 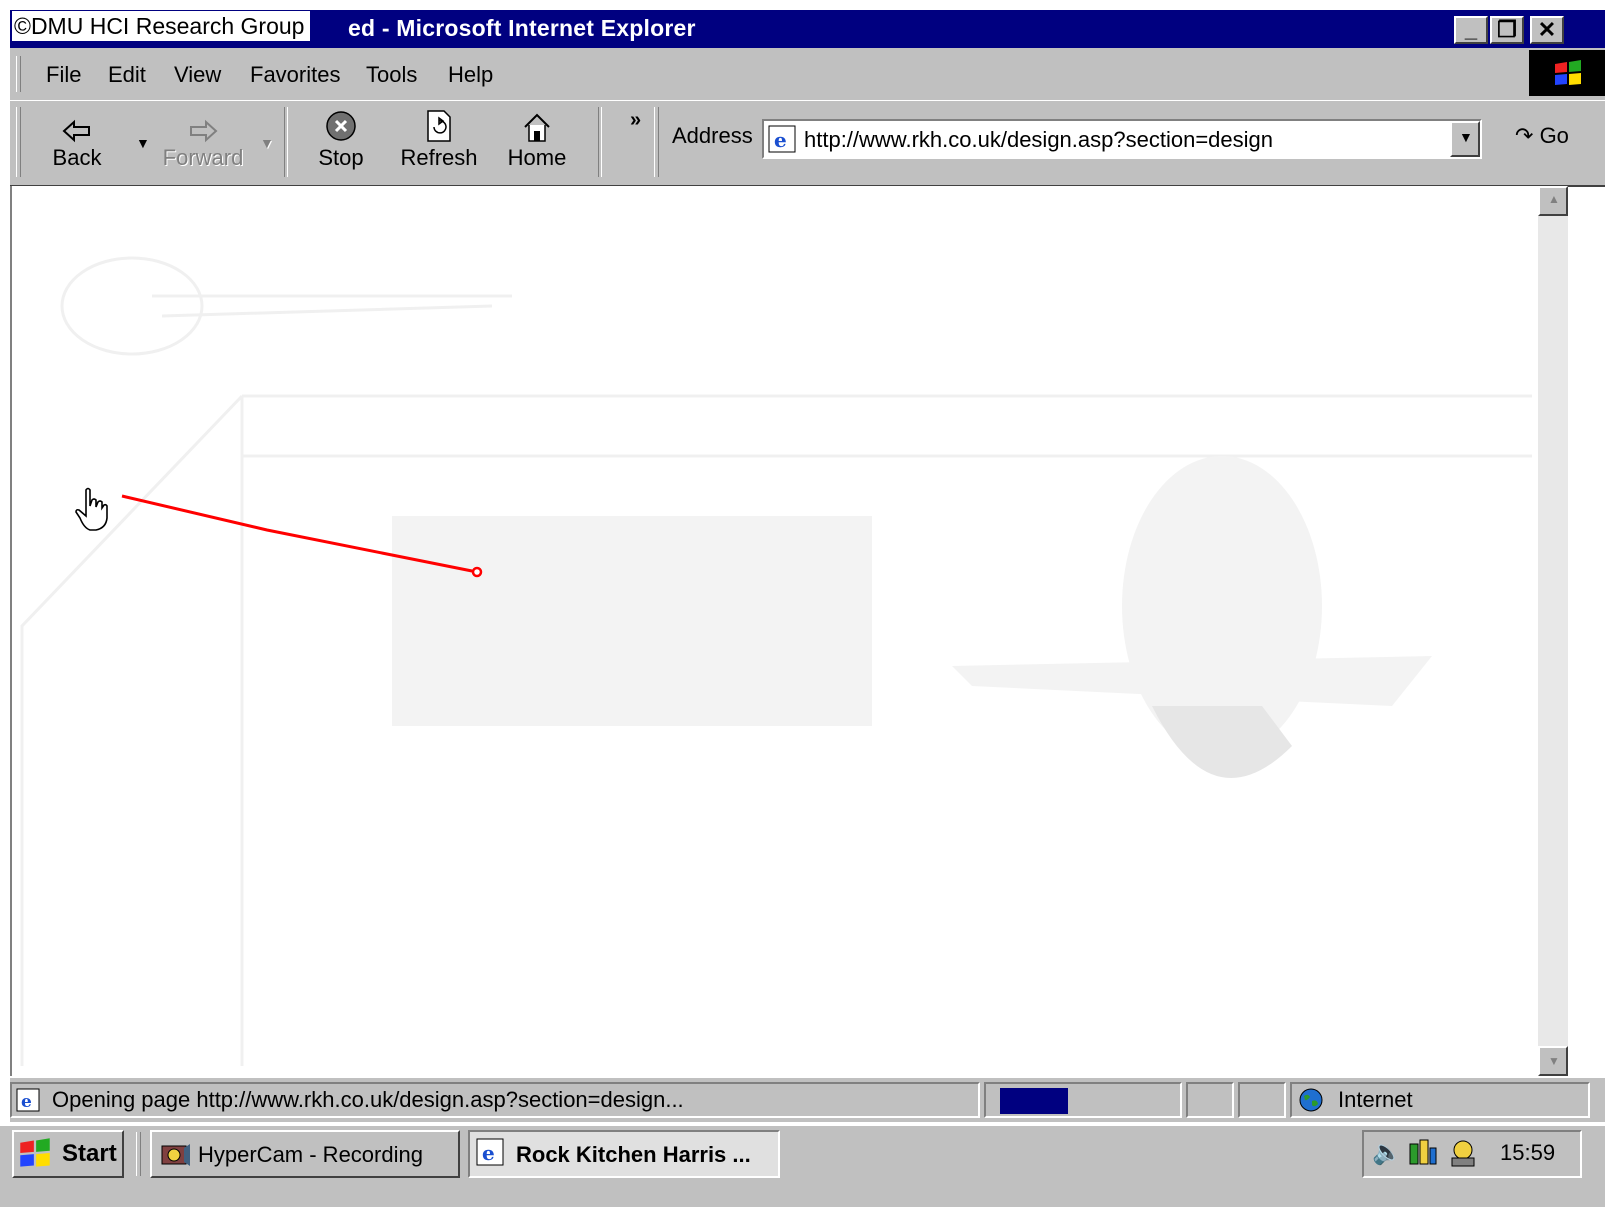 I want to click on menu-tools: Tools, so click(x=391, y=75).